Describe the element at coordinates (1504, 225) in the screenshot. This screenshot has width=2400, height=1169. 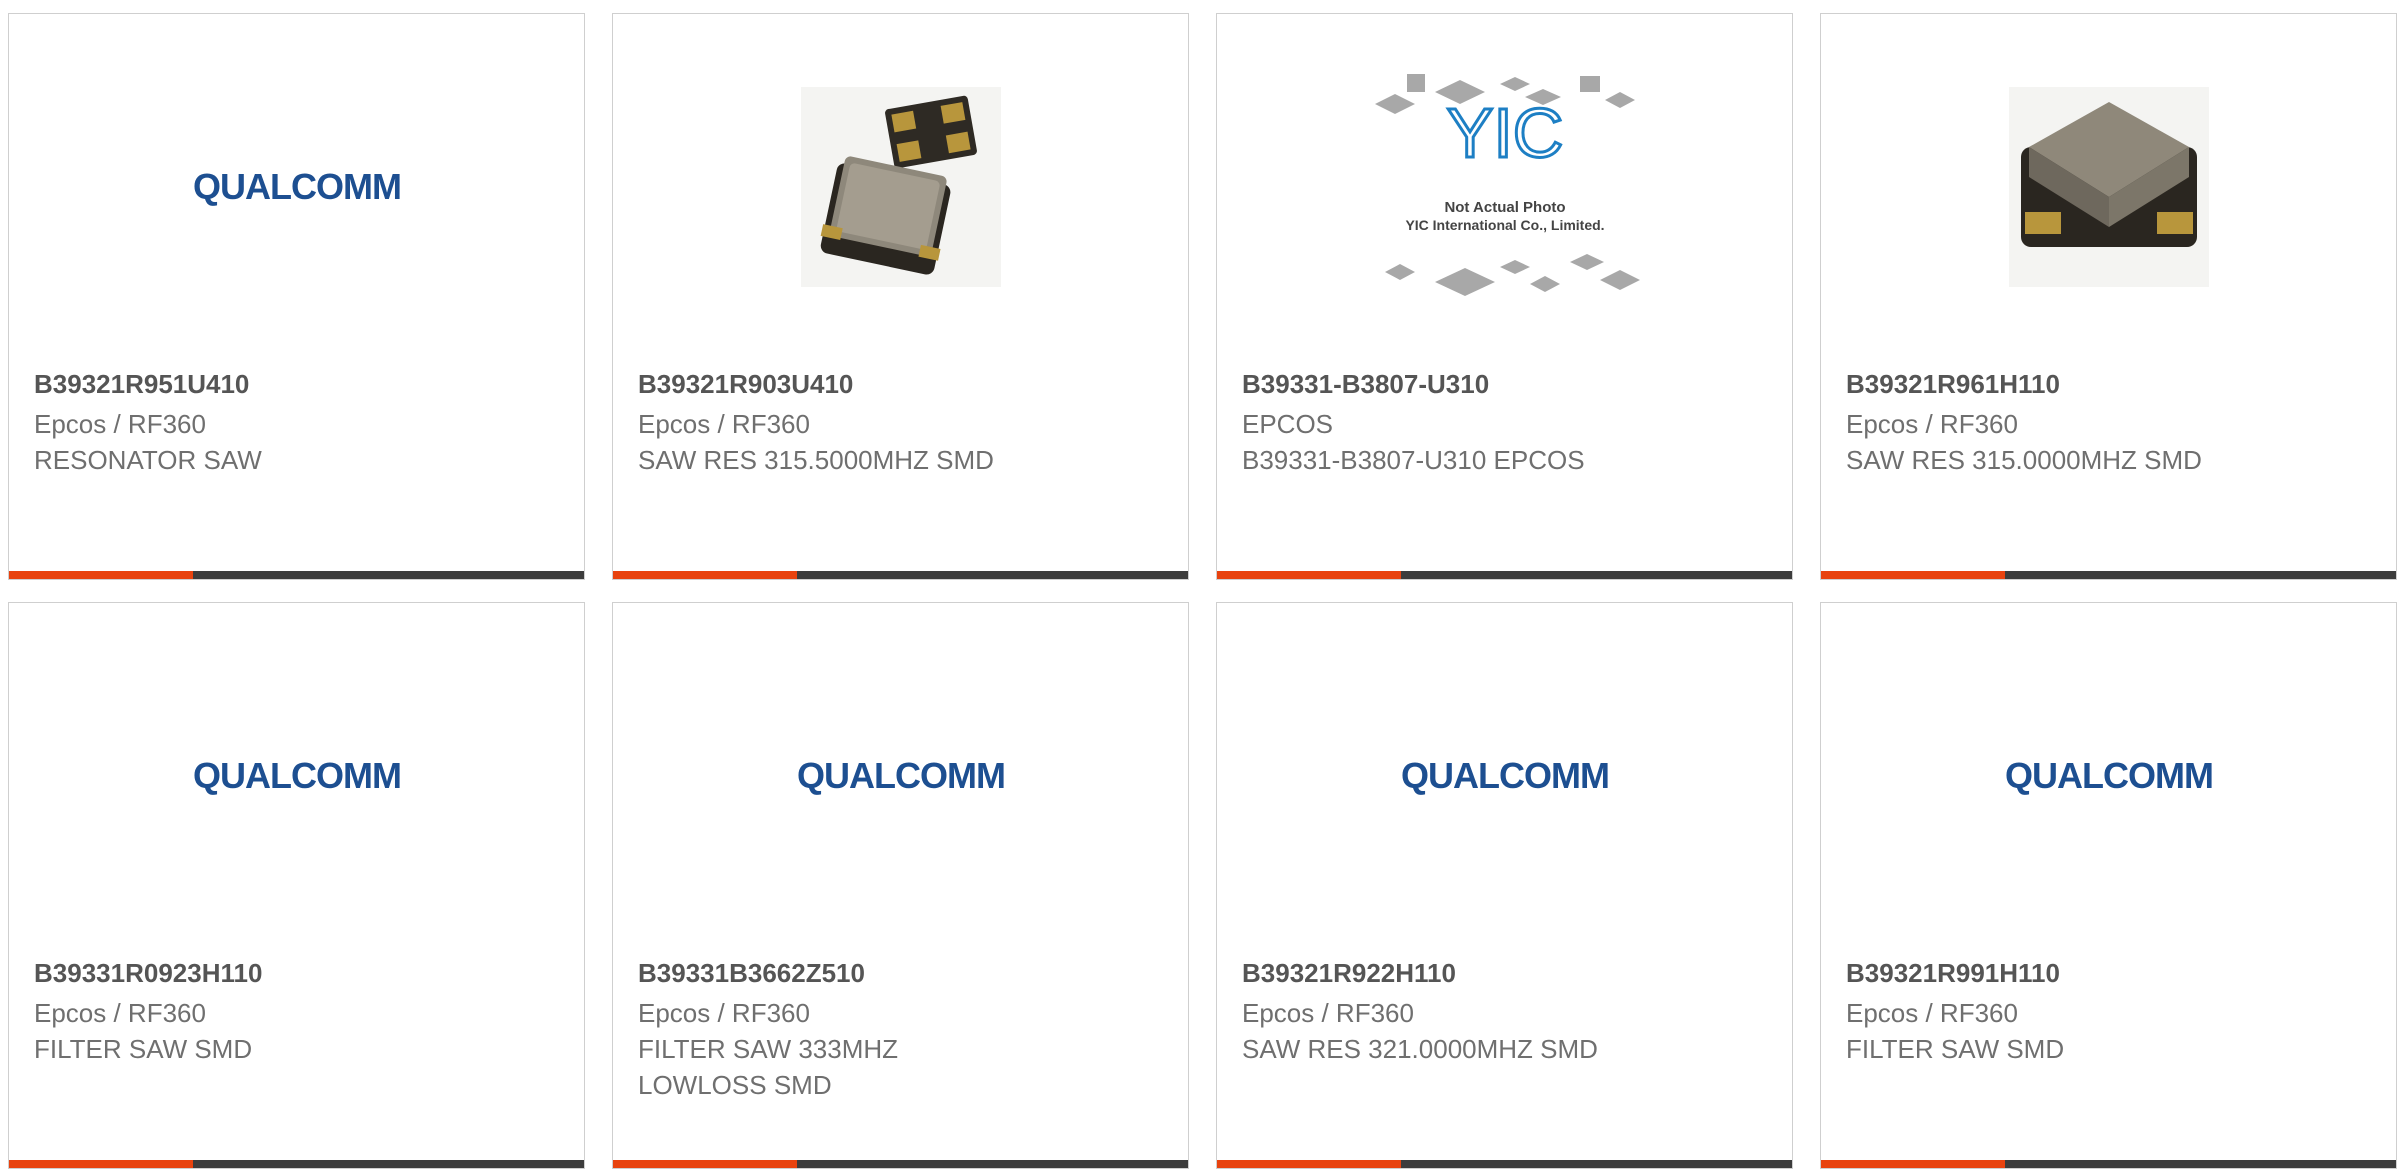
I see `svg-text:YIC International Co., Limited: YIC International Co., Limited.` at that location.